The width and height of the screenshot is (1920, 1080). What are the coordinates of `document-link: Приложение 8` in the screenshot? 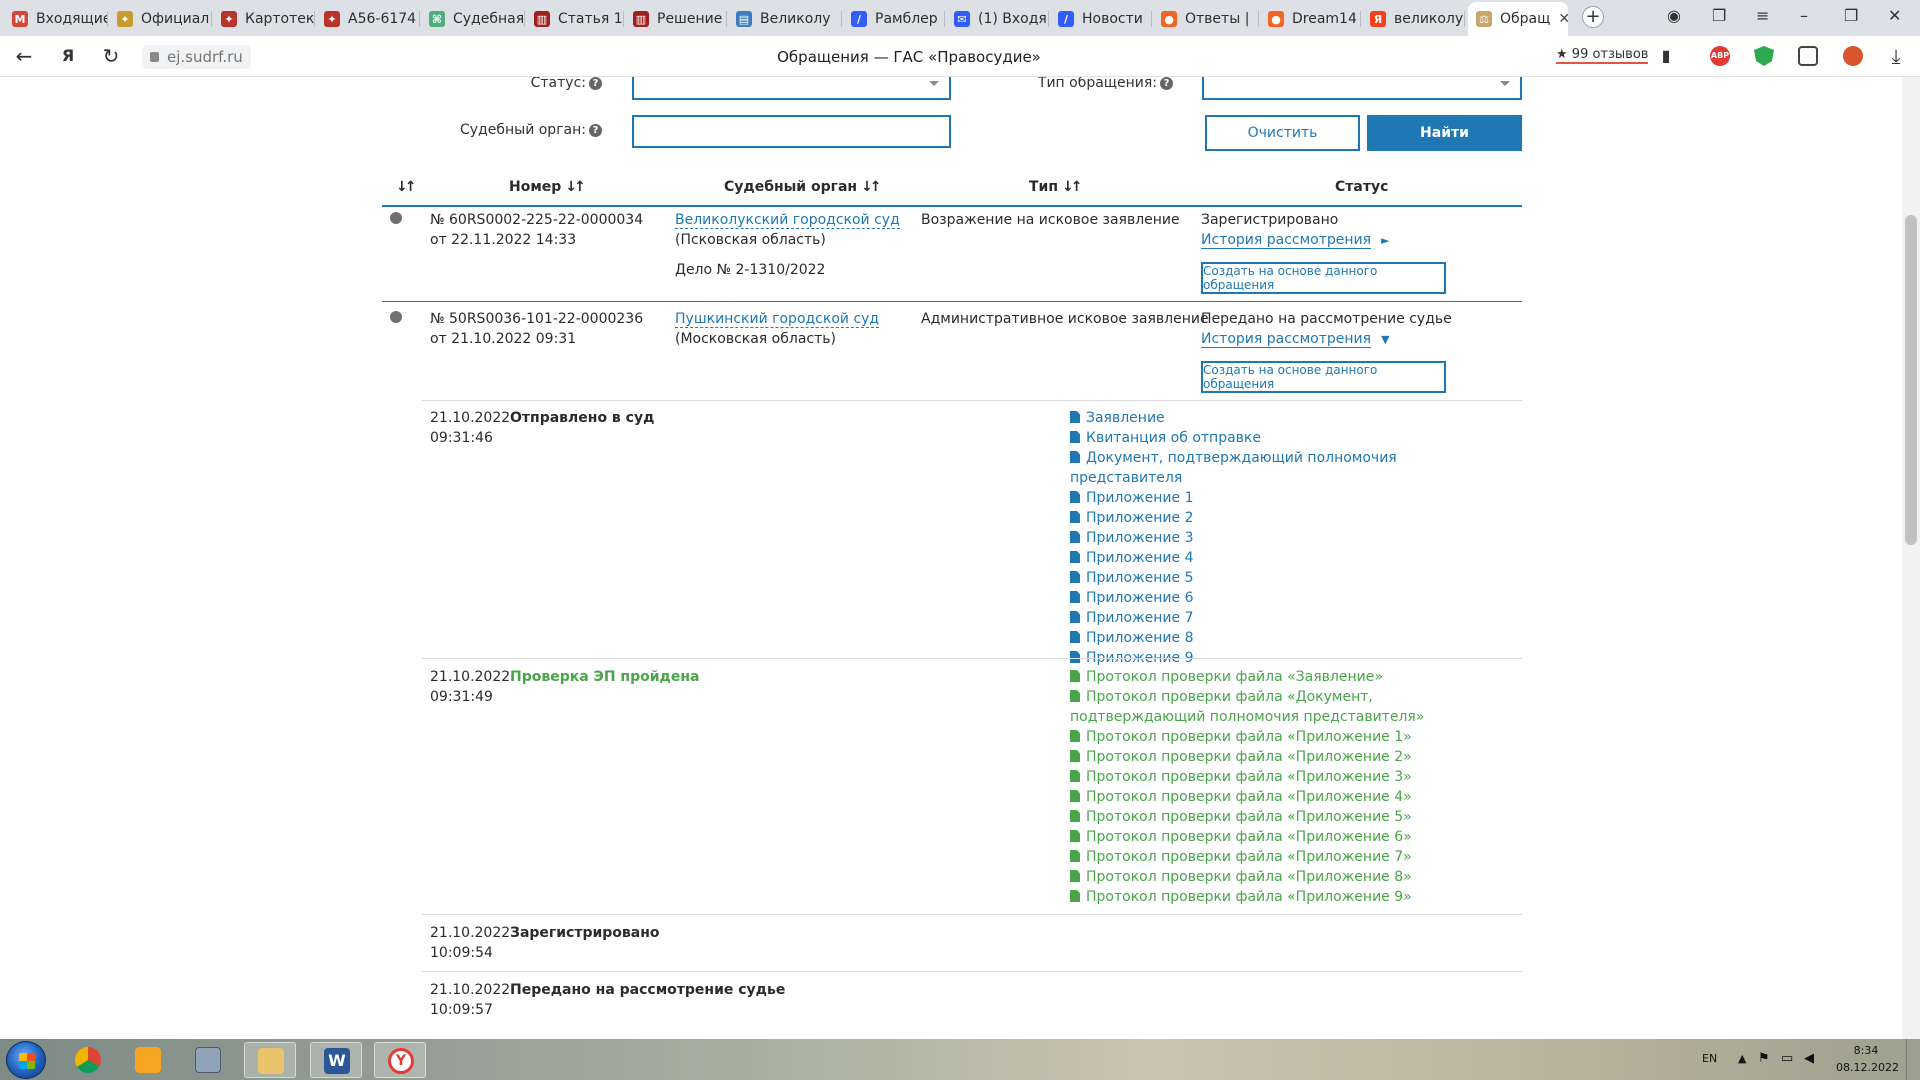 It's located at (1290, 638).